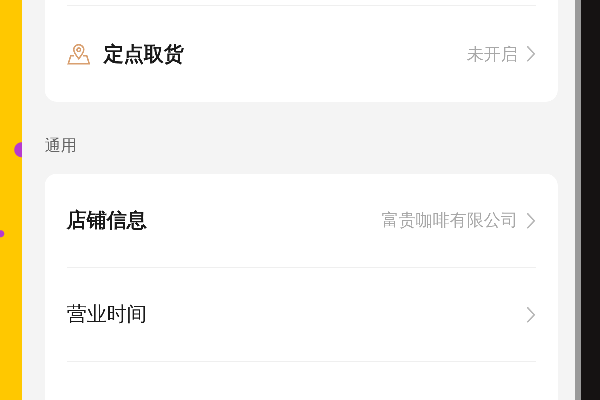 This screenshot has height=400, width=600. I want to click on section-title: 通用, so click(61, 146).